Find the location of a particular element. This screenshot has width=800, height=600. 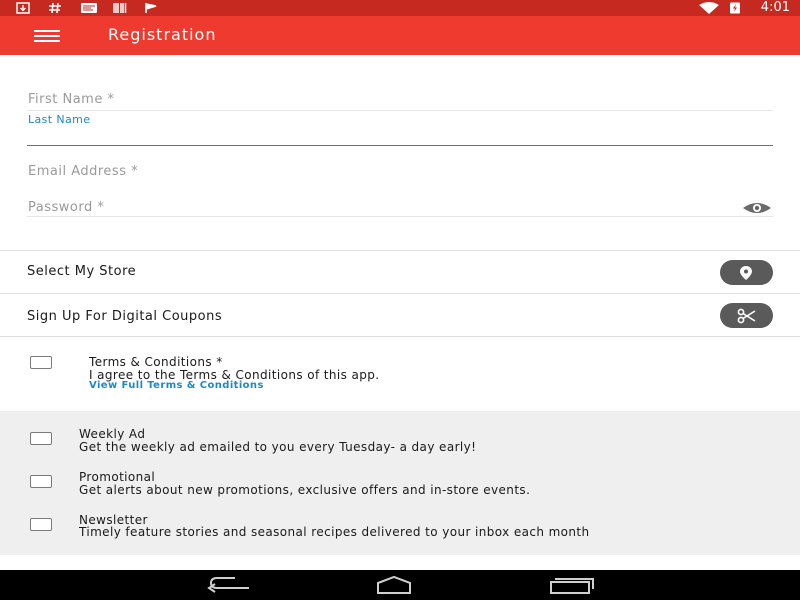

navigation-bar is located at coordinates (400, 585).